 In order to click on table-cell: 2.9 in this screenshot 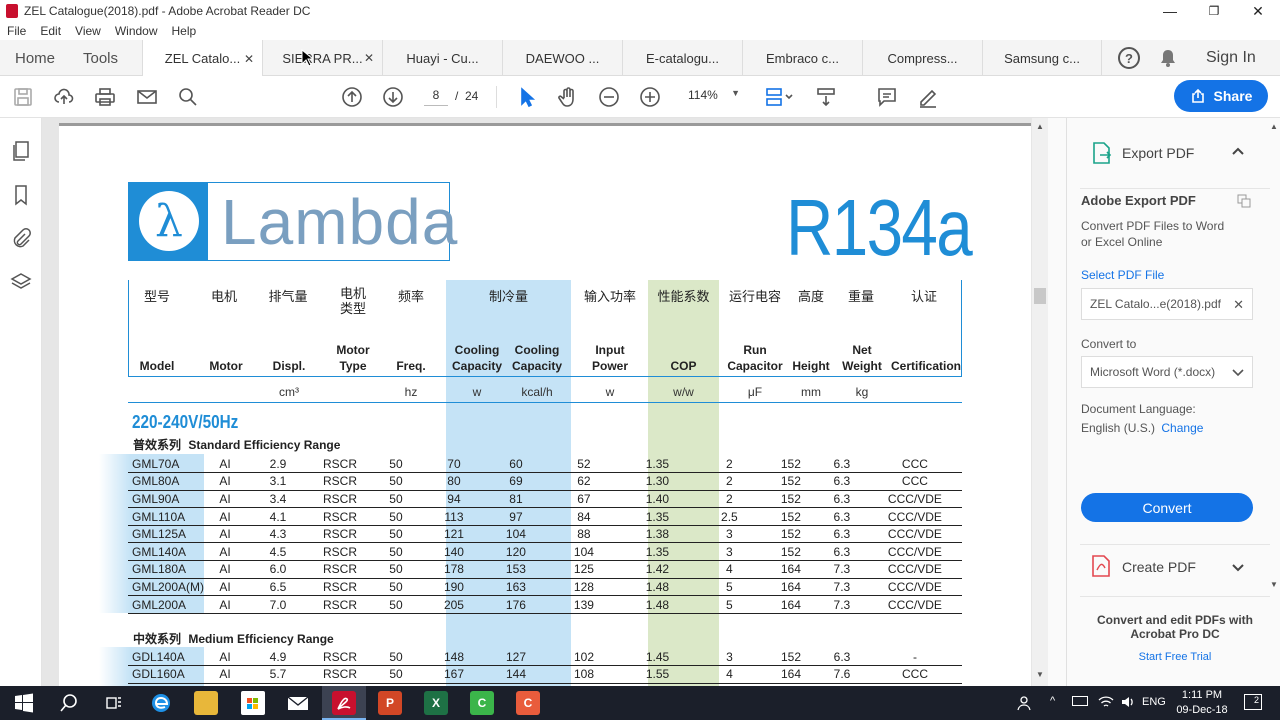, I will do `click(278, 464)`.